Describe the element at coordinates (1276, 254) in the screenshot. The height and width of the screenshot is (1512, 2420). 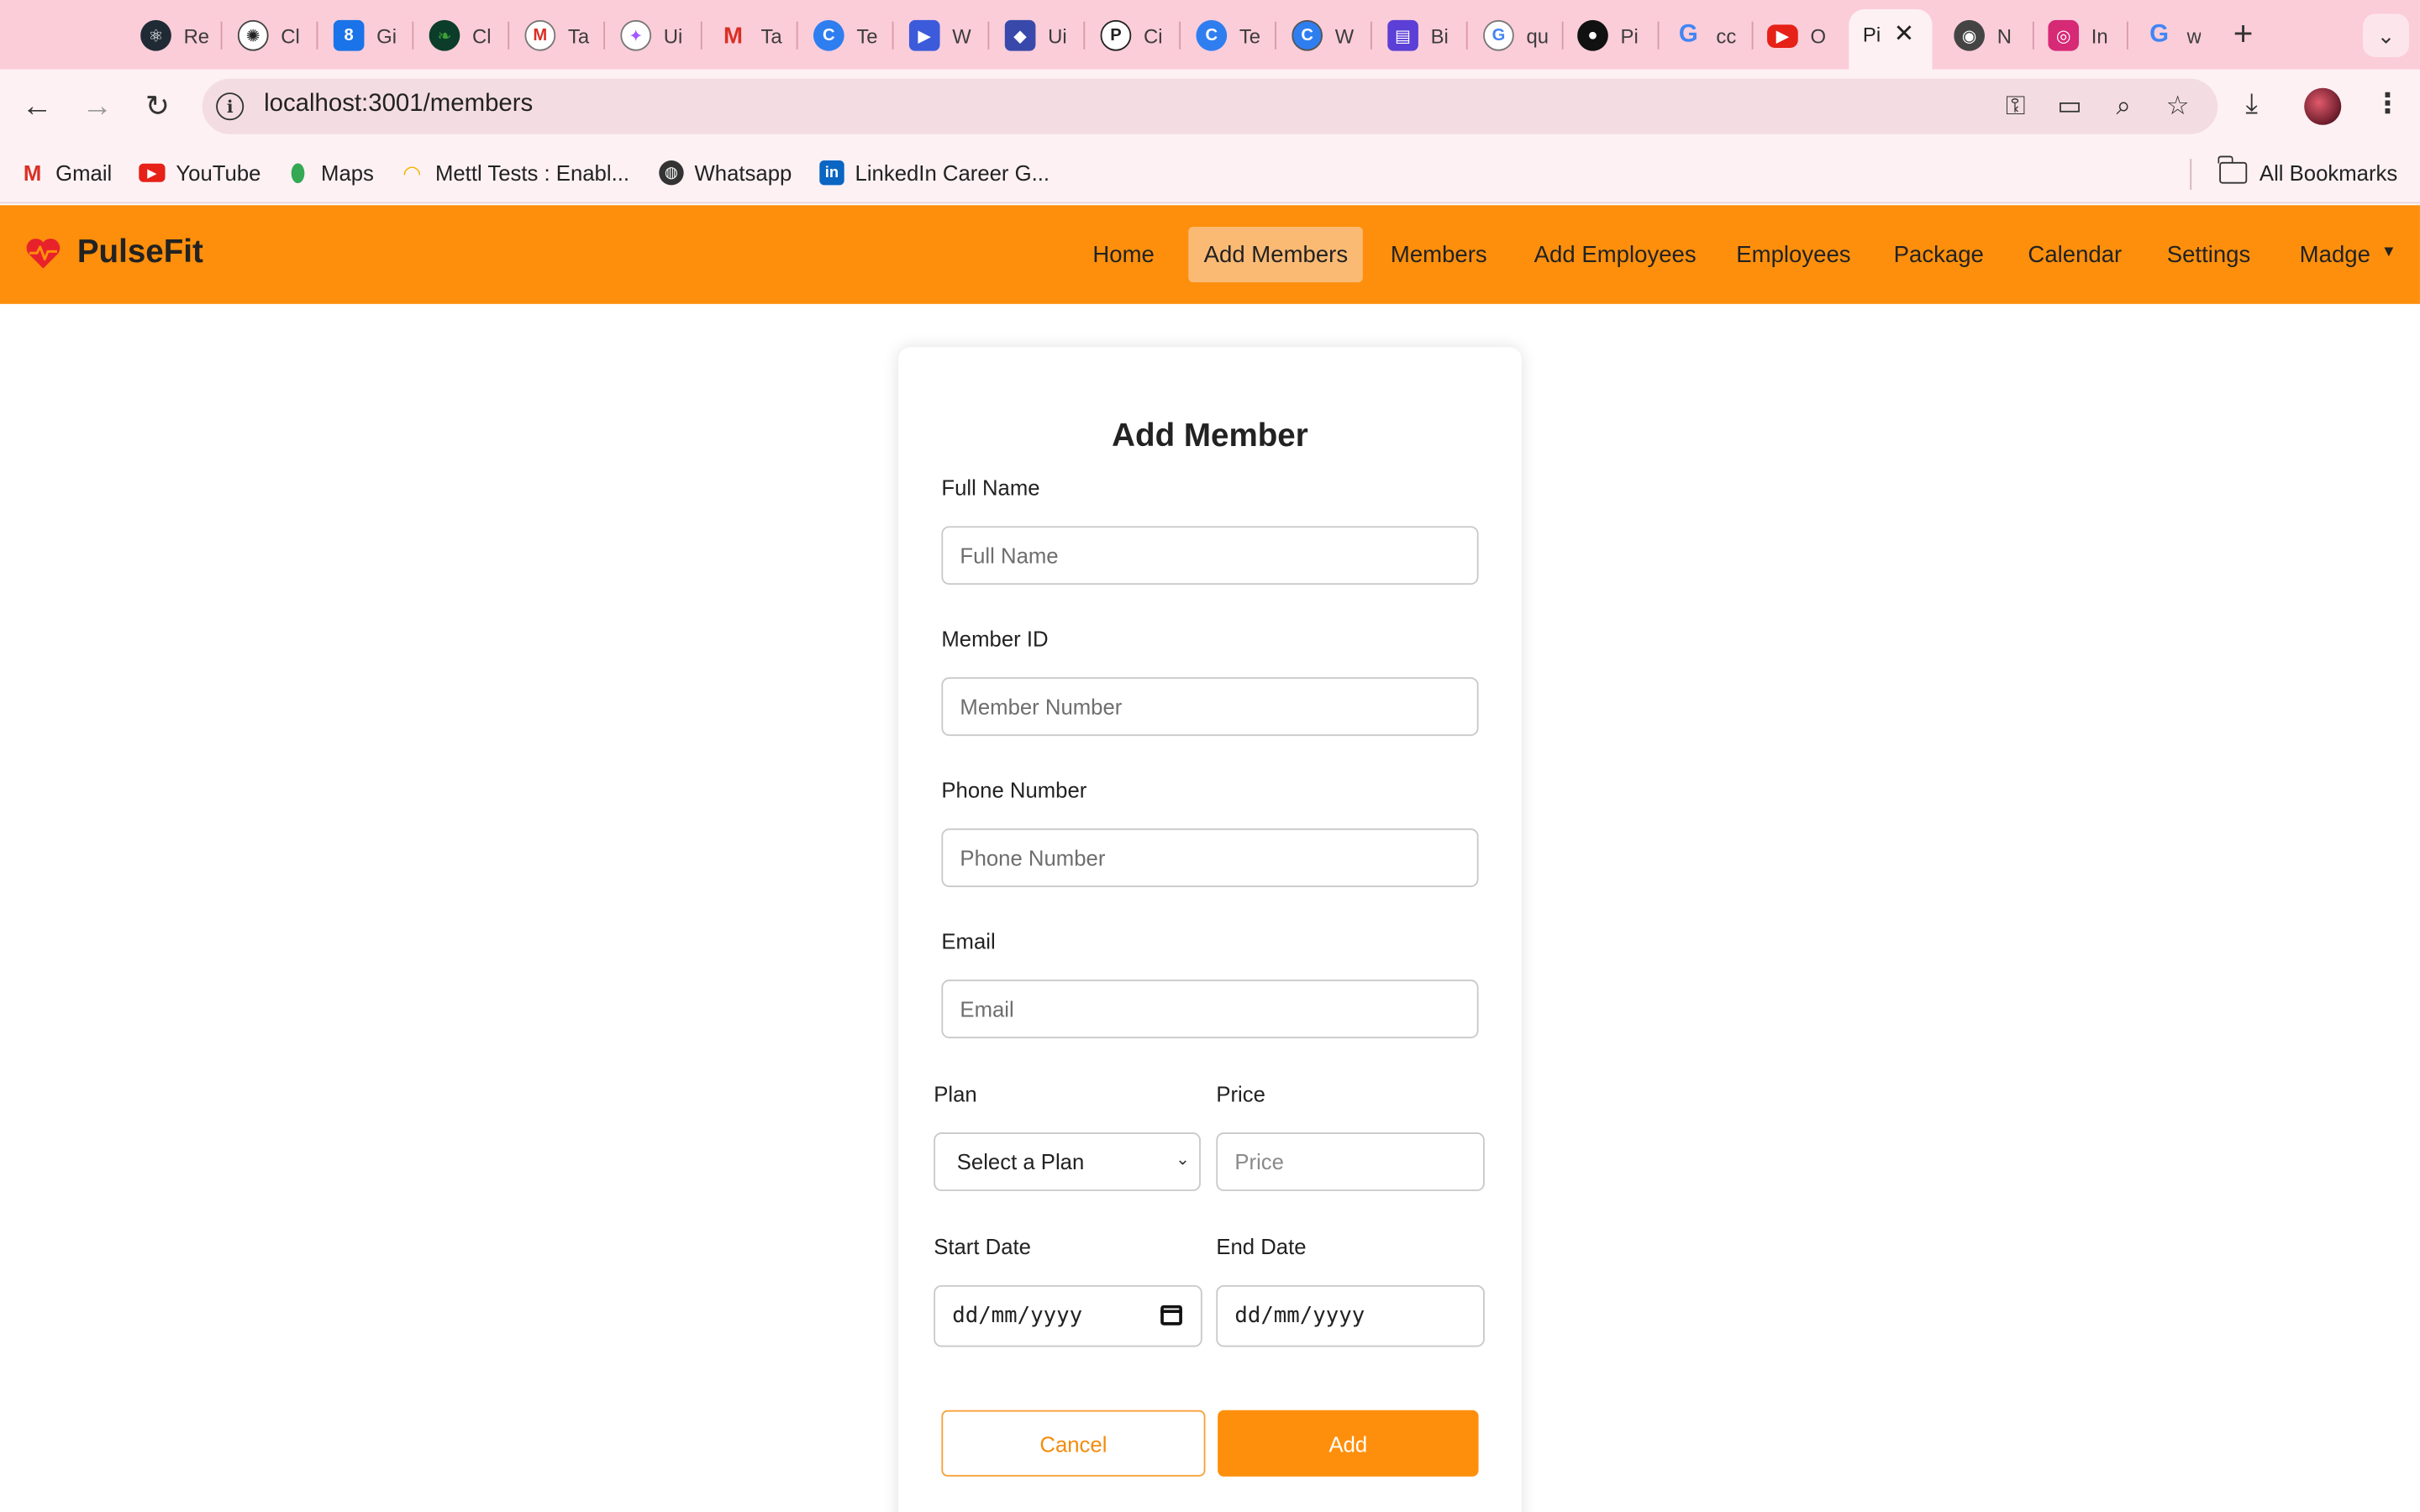
I see `nav-add-members: Add Members` at that location.